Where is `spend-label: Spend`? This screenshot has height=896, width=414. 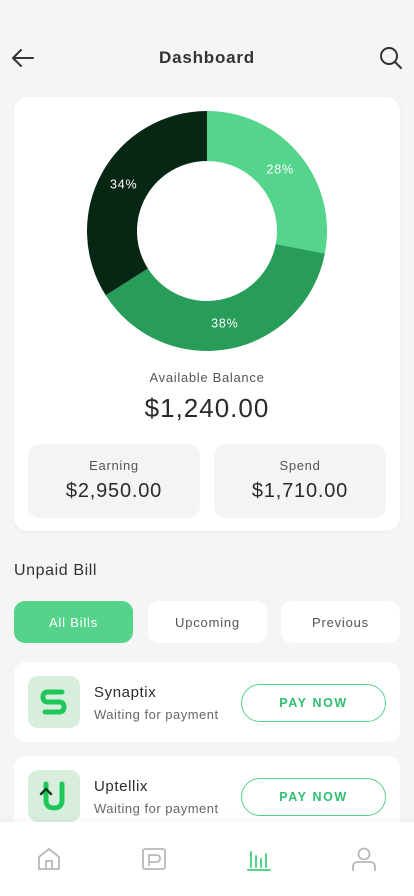 spend-label: Spend is located at coordinates (300, 465).